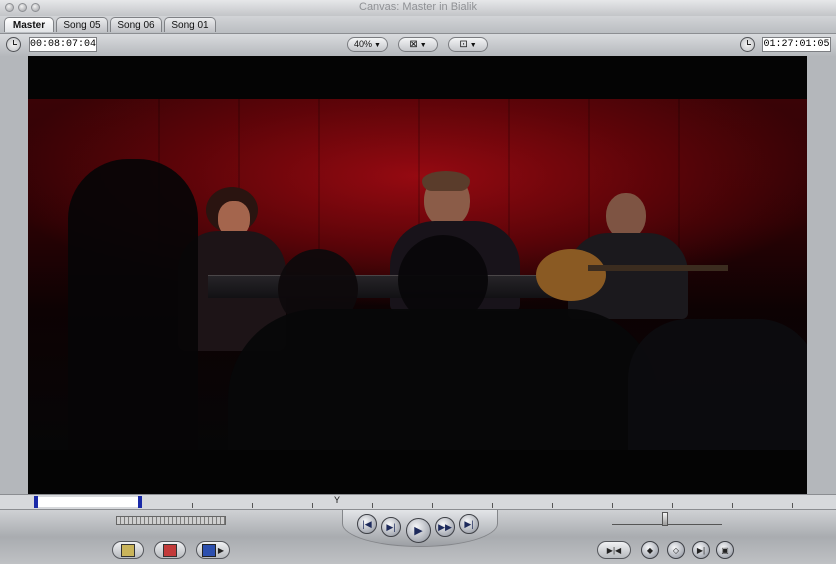  I want to click on shuttle-control, so click(171, 520).